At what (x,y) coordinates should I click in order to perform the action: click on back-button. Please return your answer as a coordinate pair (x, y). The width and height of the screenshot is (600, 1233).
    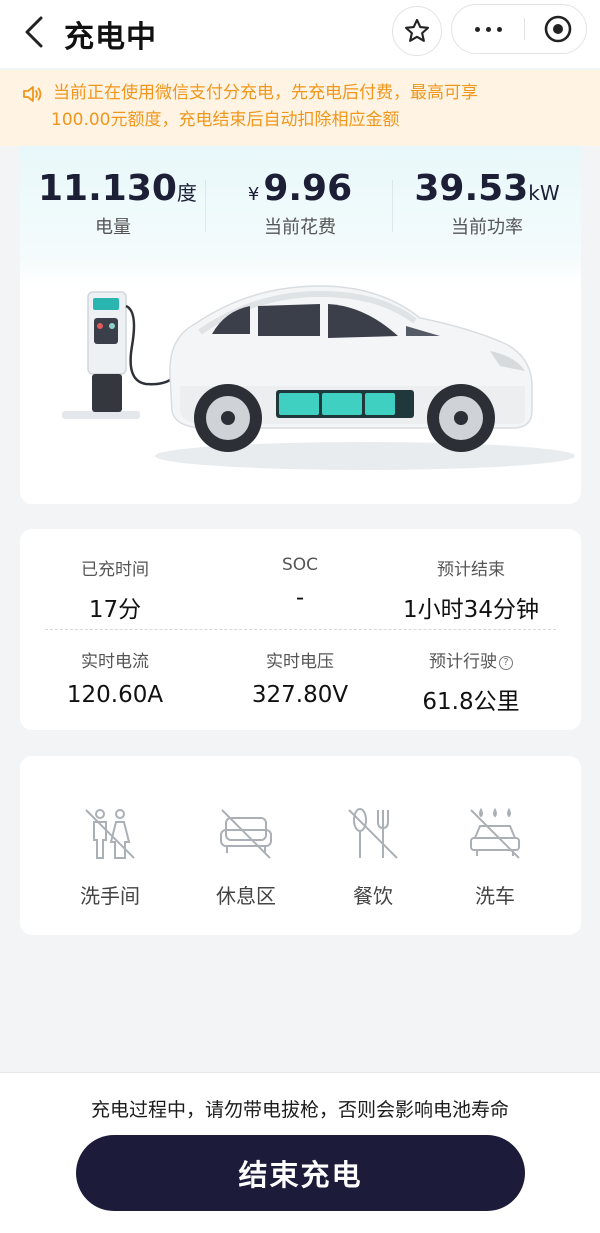
    Looking at the image, I should click on (34, 32).